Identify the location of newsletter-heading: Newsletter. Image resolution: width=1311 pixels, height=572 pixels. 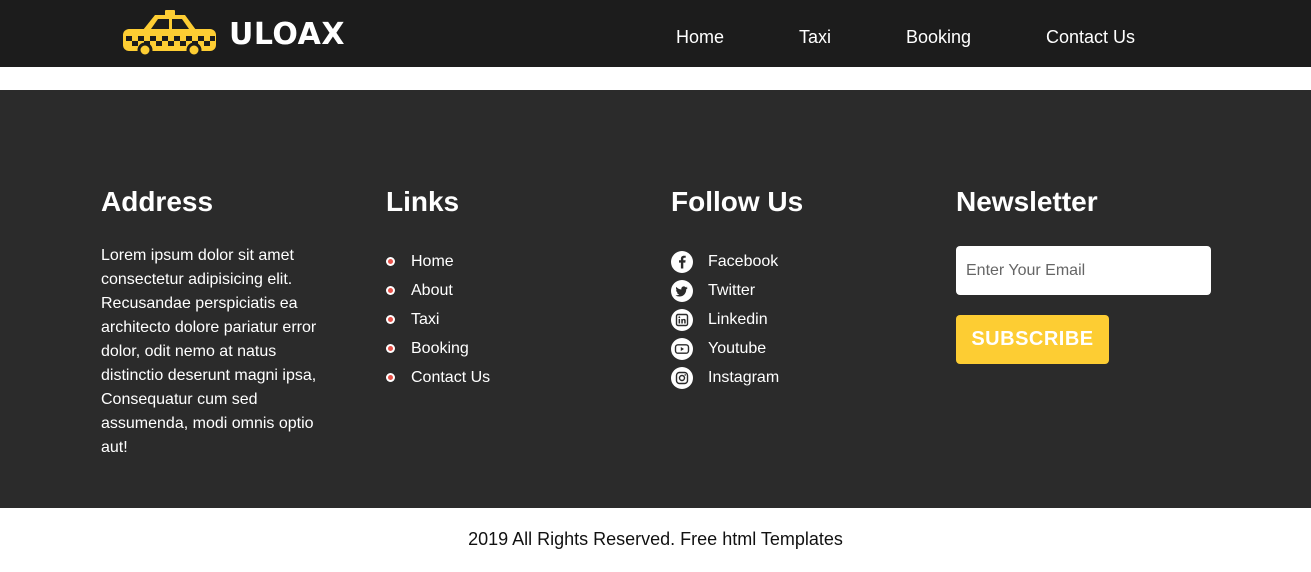
(1027, 201).